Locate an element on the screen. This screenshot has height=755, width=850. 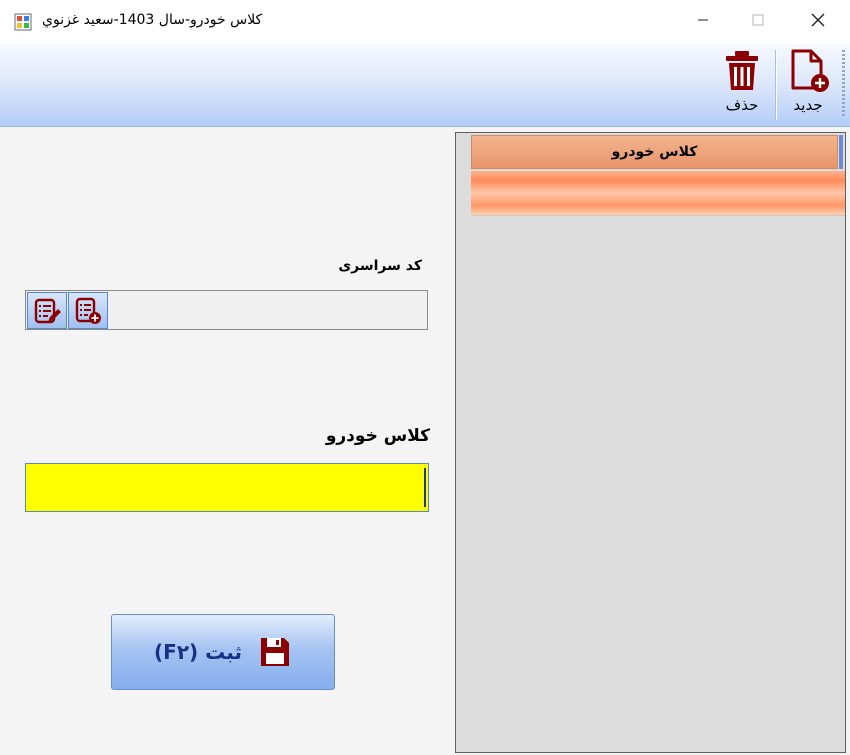
new-button: جديد is located at coordinates (808, 83).